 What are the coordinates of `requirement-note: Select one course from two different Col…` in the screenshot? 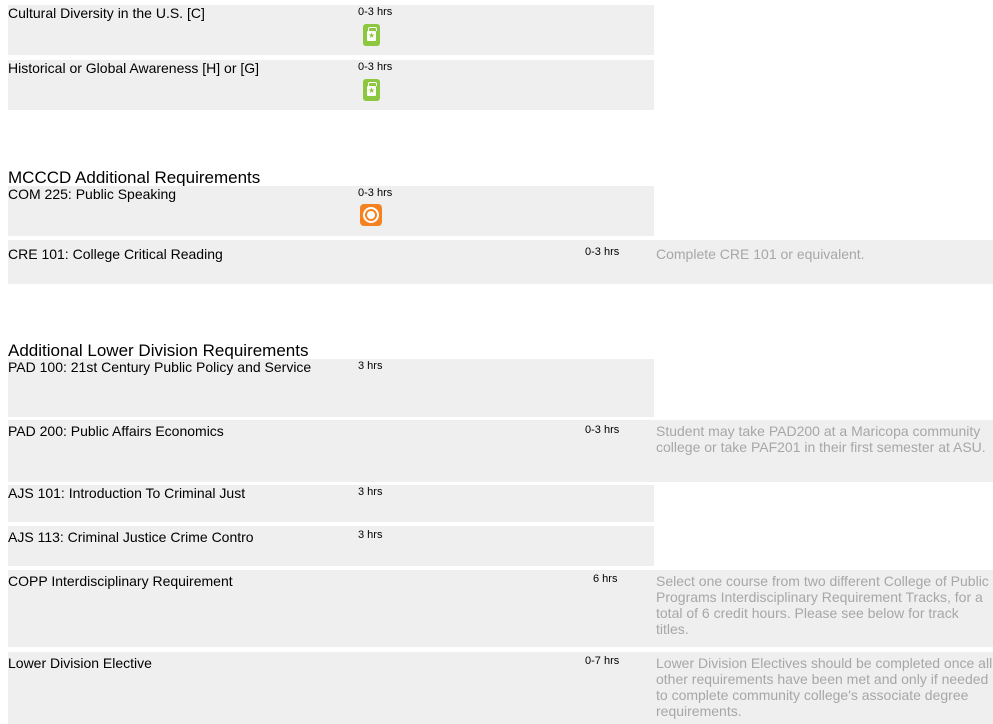 It's located at (822, 605).